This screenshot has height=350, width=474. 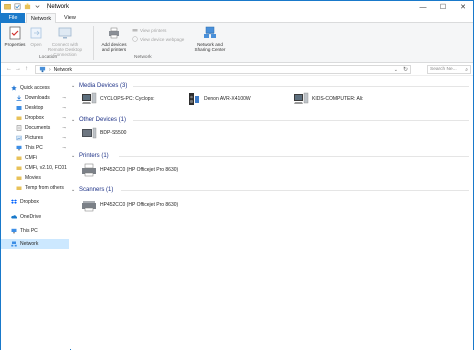 I want to click on device-denon-avr: Denon AVR-X4100W, so click(x=218, y=99).